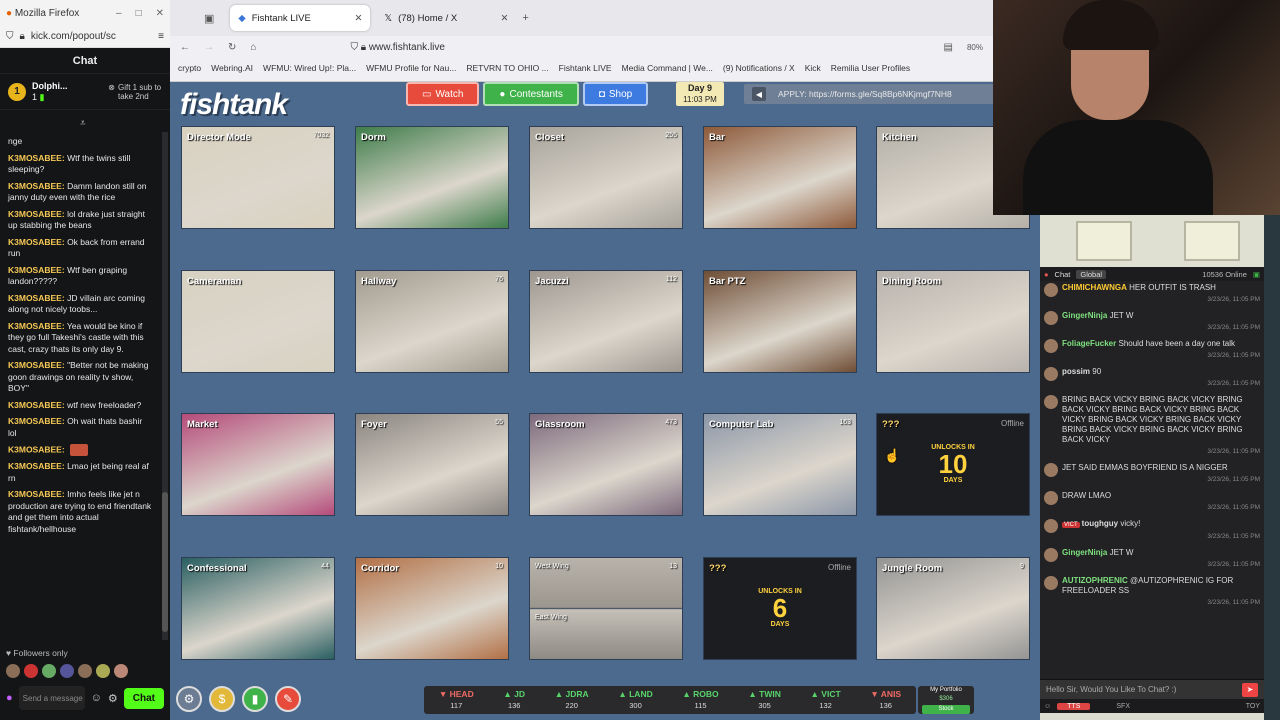 This screenshot has height=720, width=1280. What do you see at coordinates (1091, 274) in the screenshot?
I see `global-tab: Global` at bounding box center [1091, 274].